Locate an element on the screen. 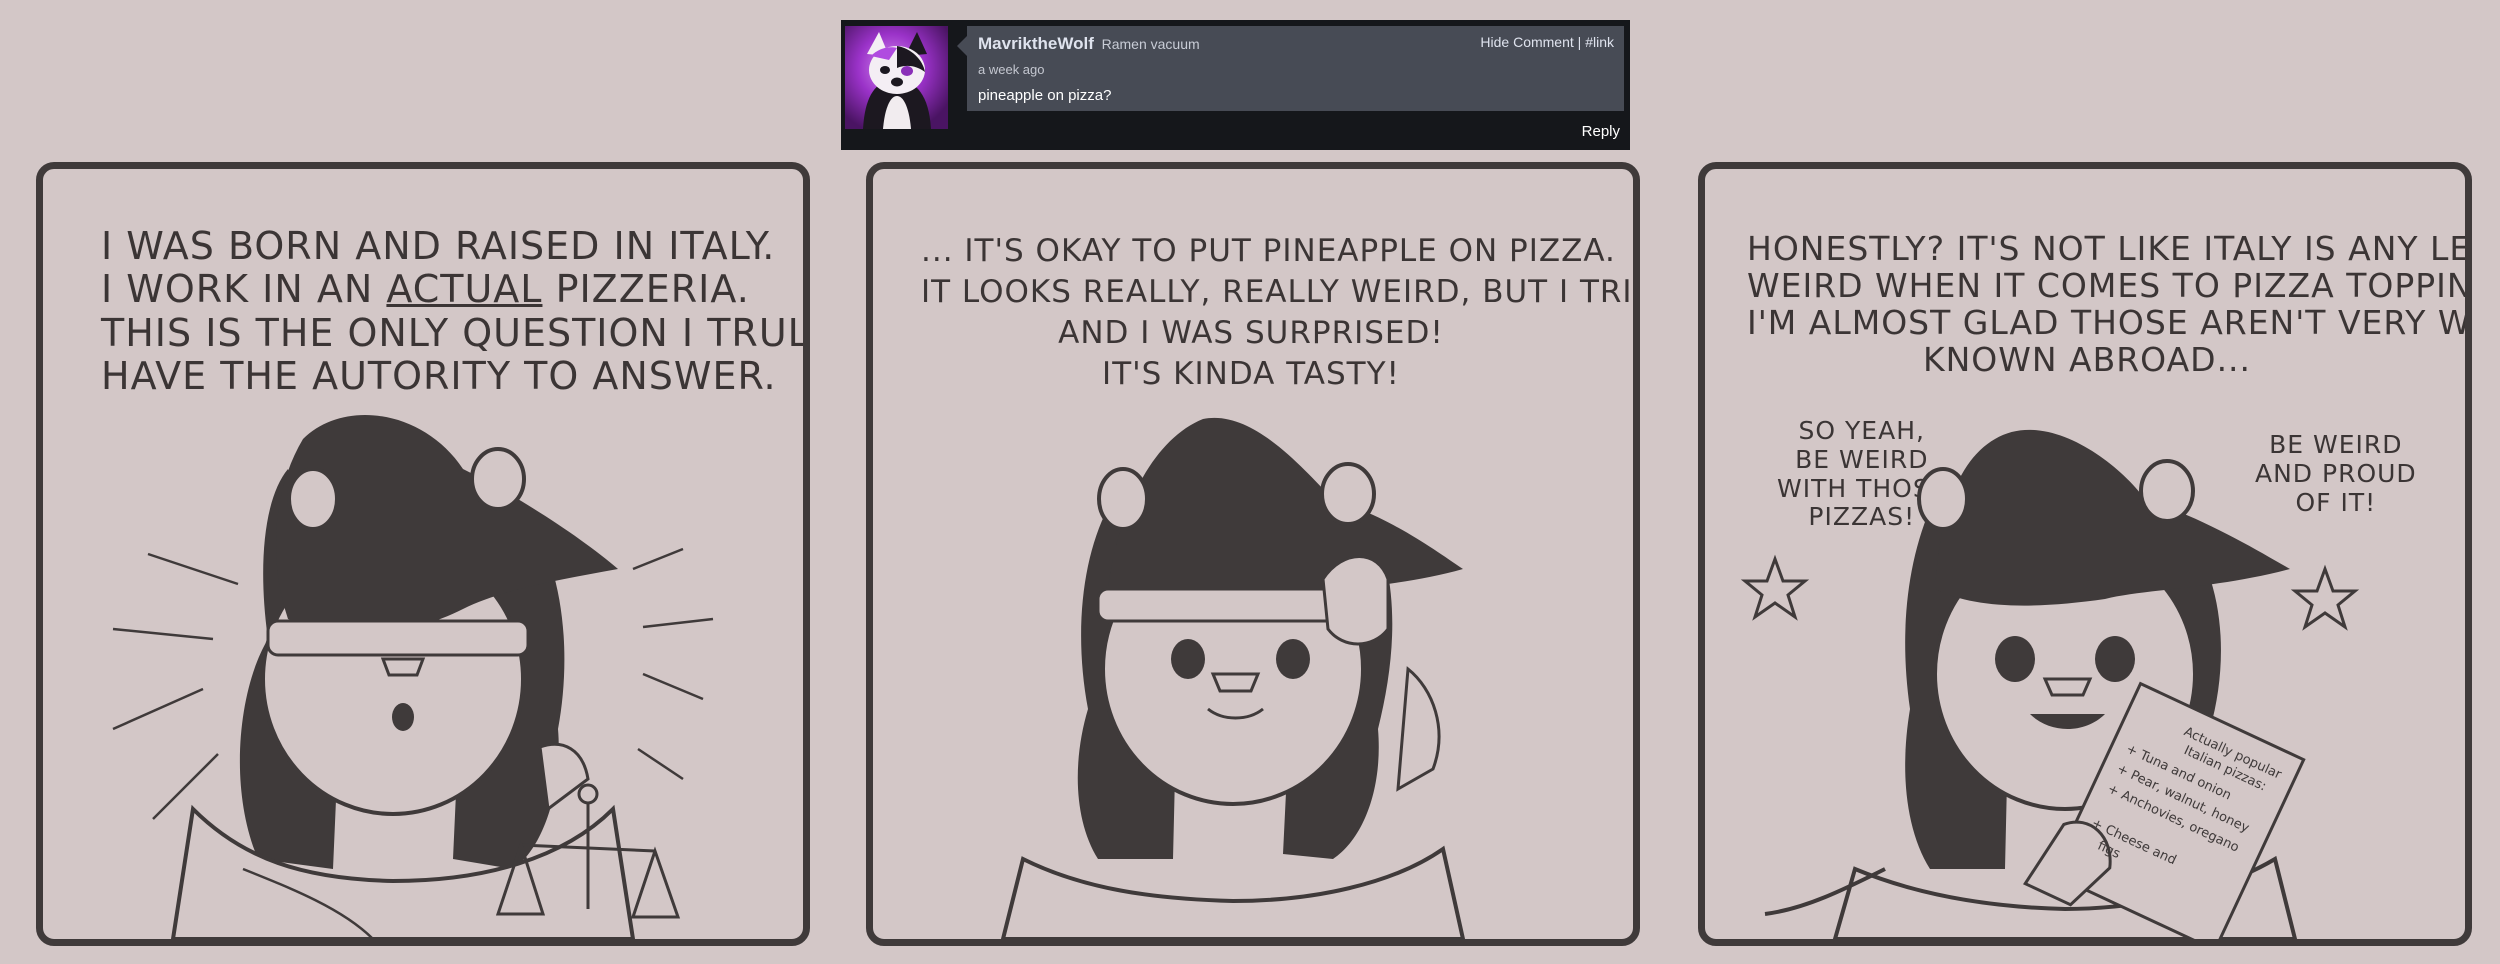 This screenshot has width=2500, height=964. user-avatar is located at coordinates (896, 77).